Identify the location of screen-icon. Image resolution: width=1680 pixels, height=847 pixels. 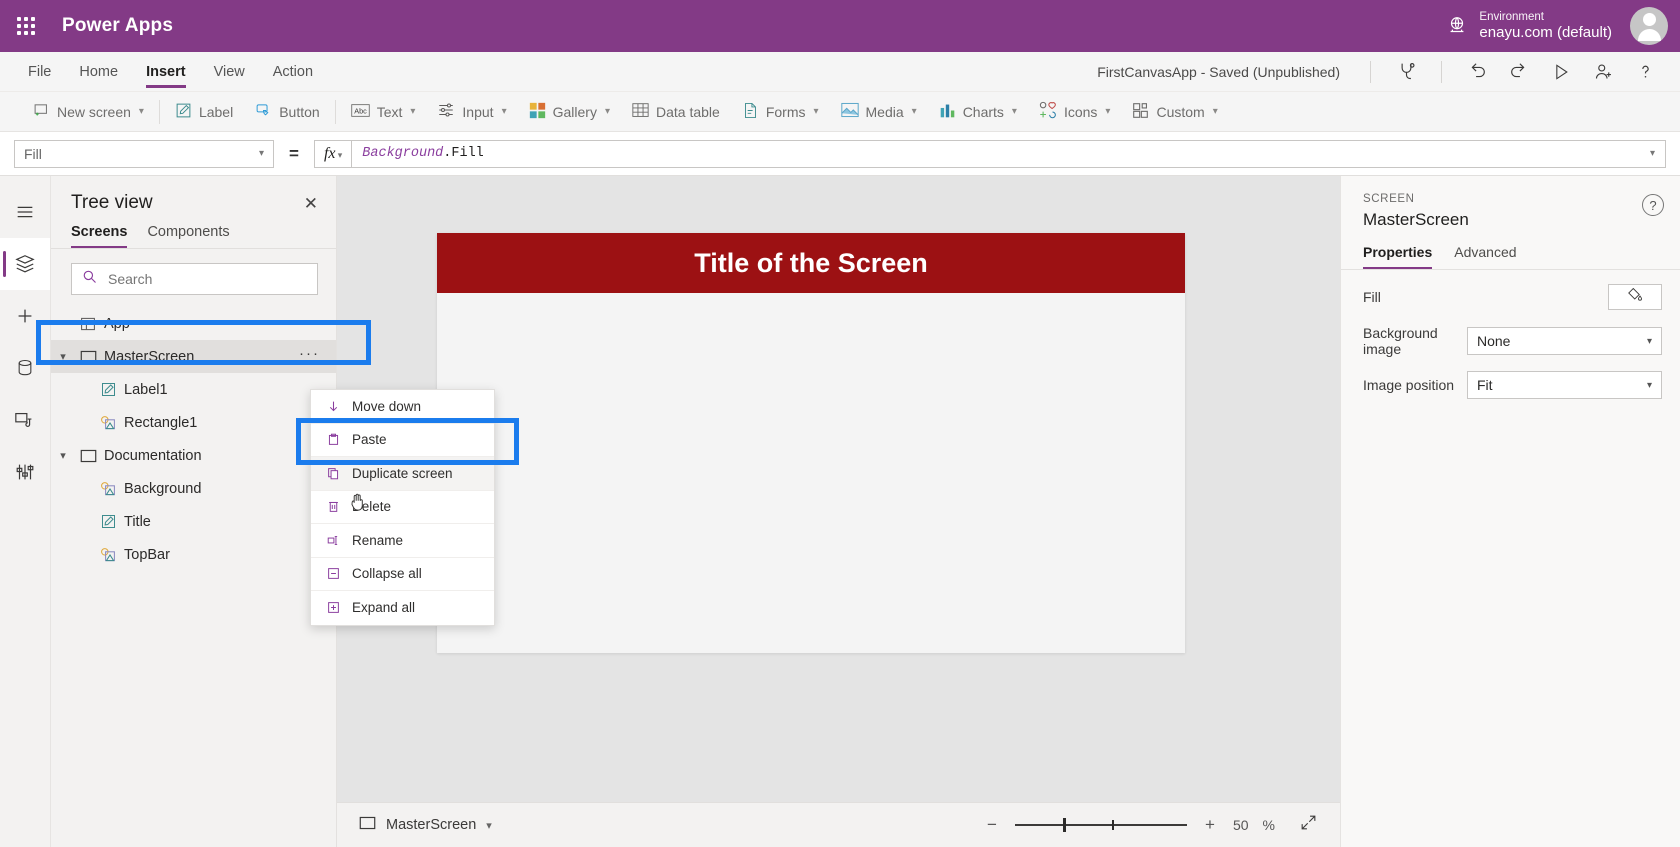
(88, 357).